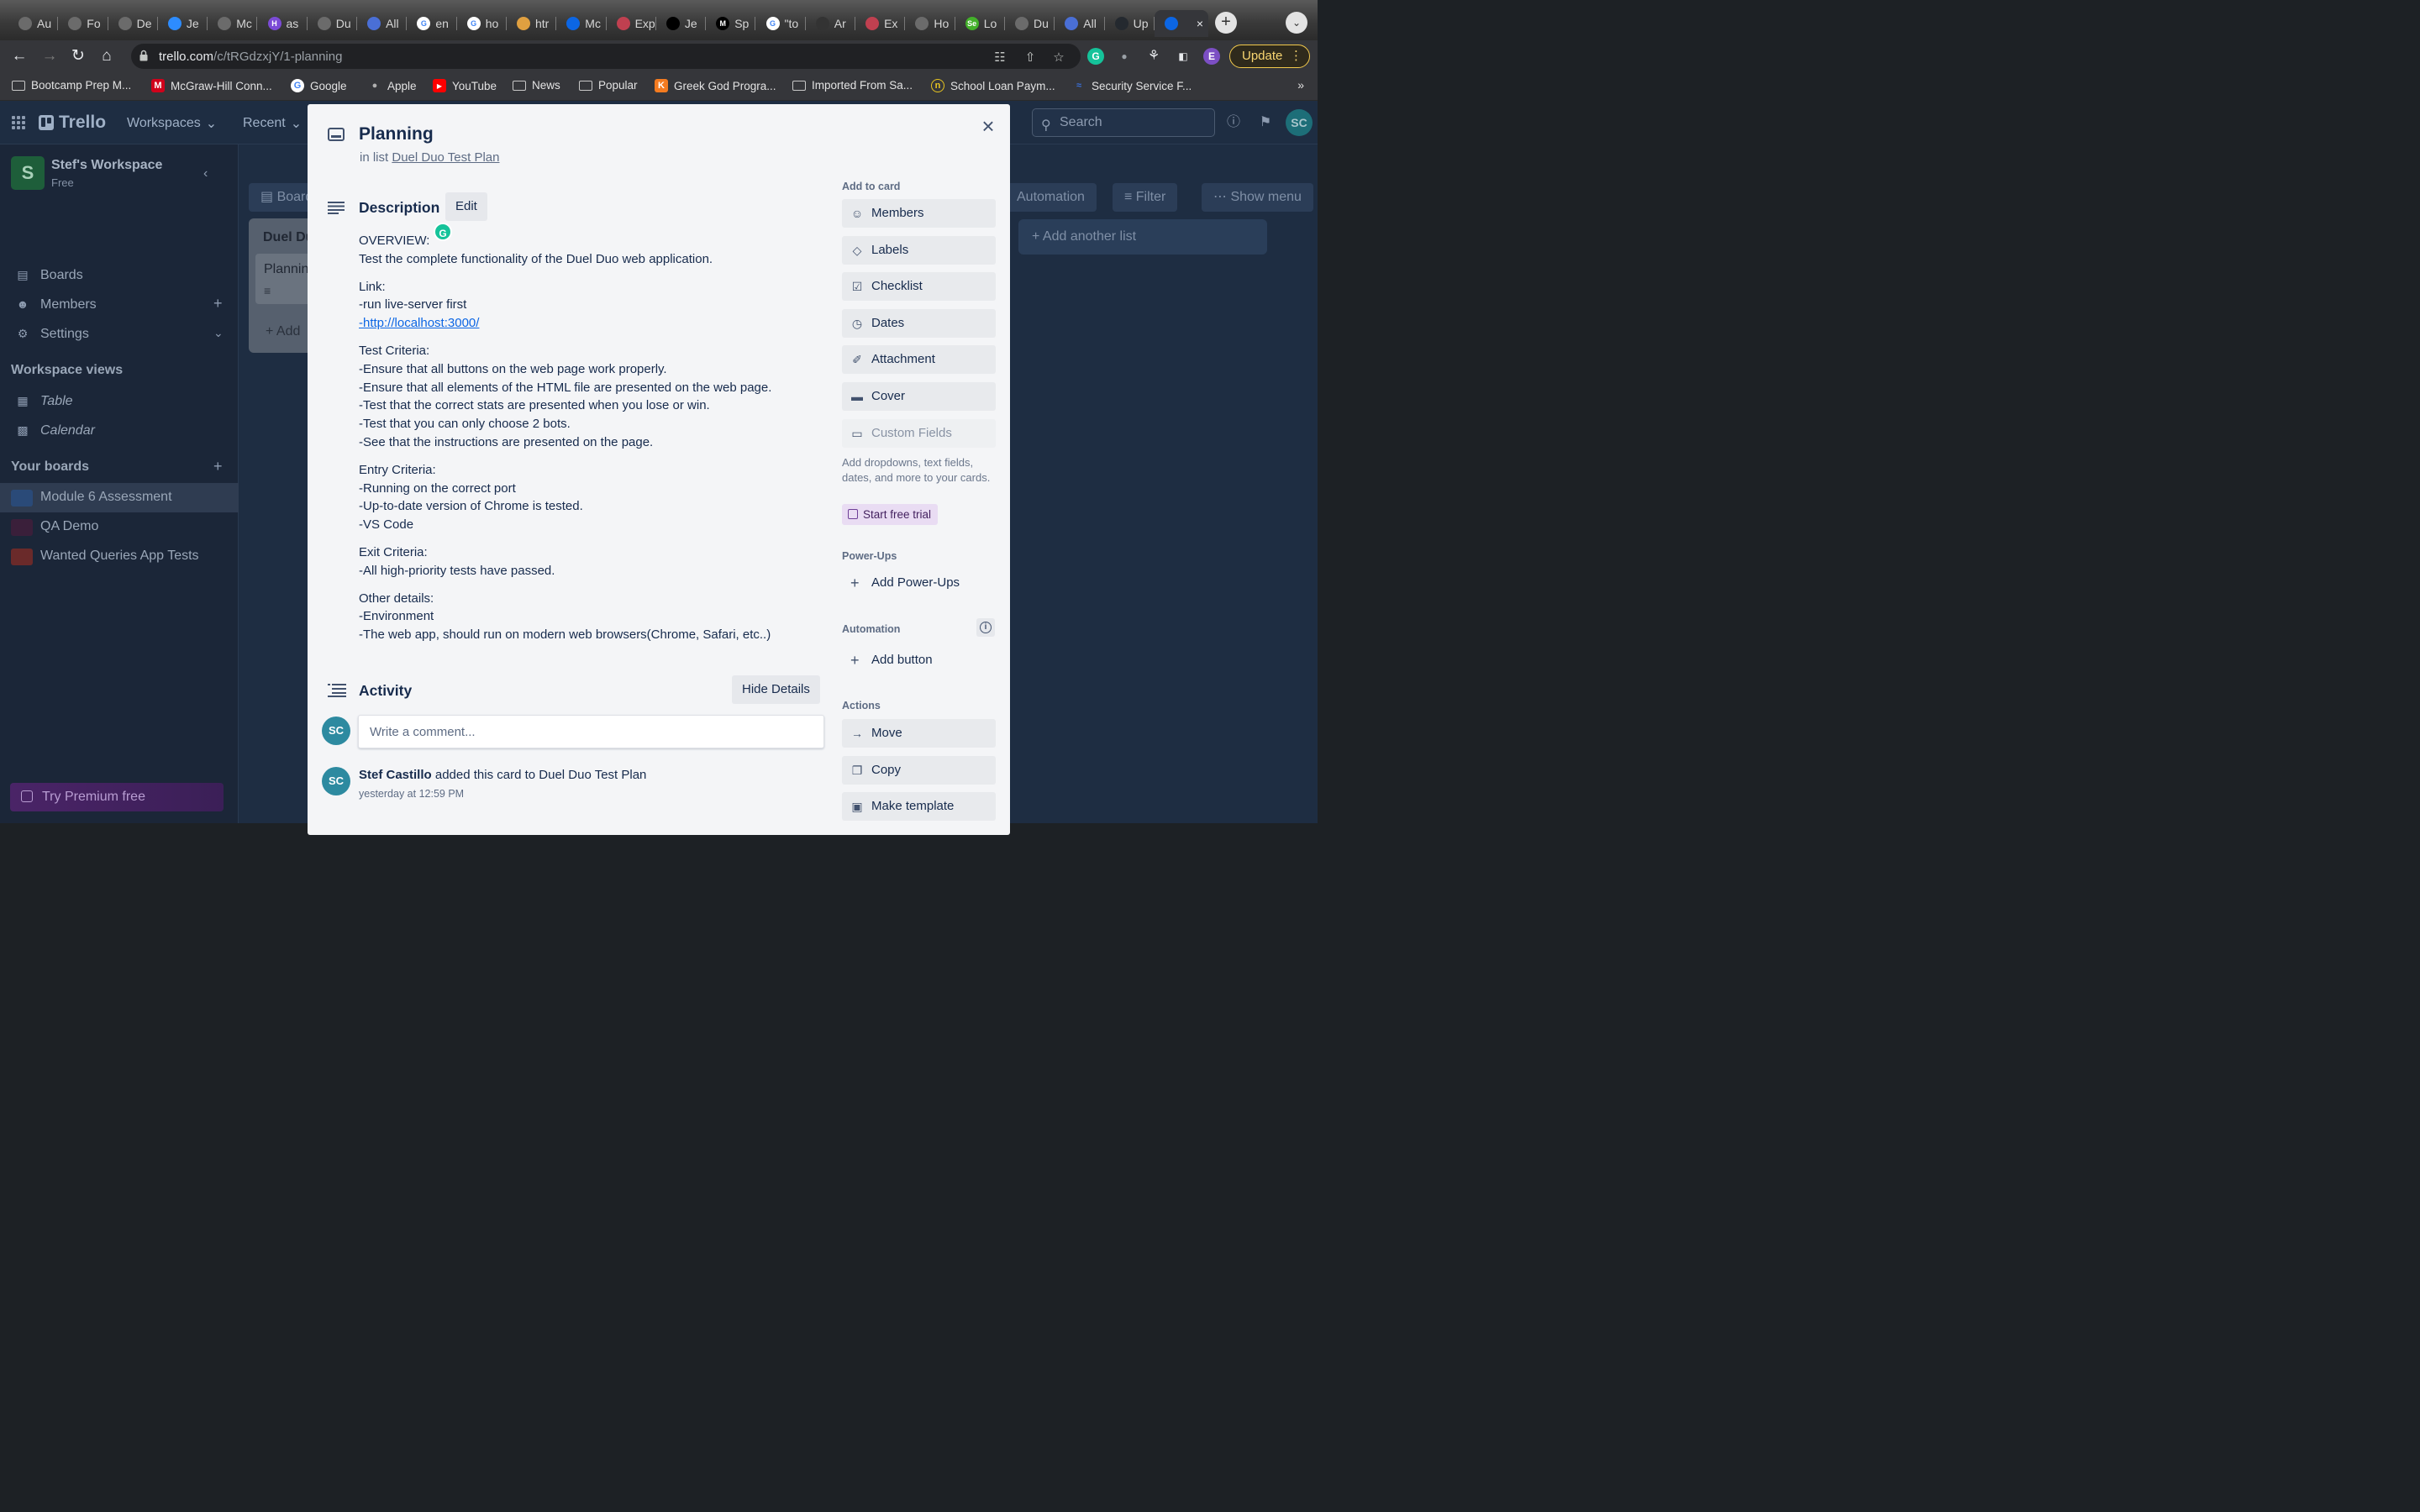 The image size is (2420, 1512). What do you see at coordinates (1051, 197) in the screenshot?
I see `automation-button: Automation` at bounding box center [1051, 197].